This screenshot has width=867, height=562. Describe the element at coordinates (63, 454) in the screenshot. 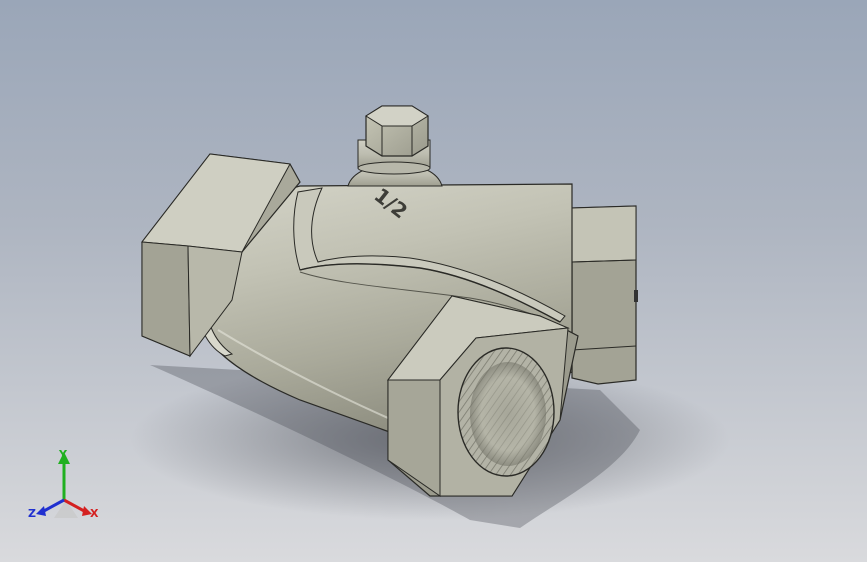

I see `y-axis-label: Y` at that location.